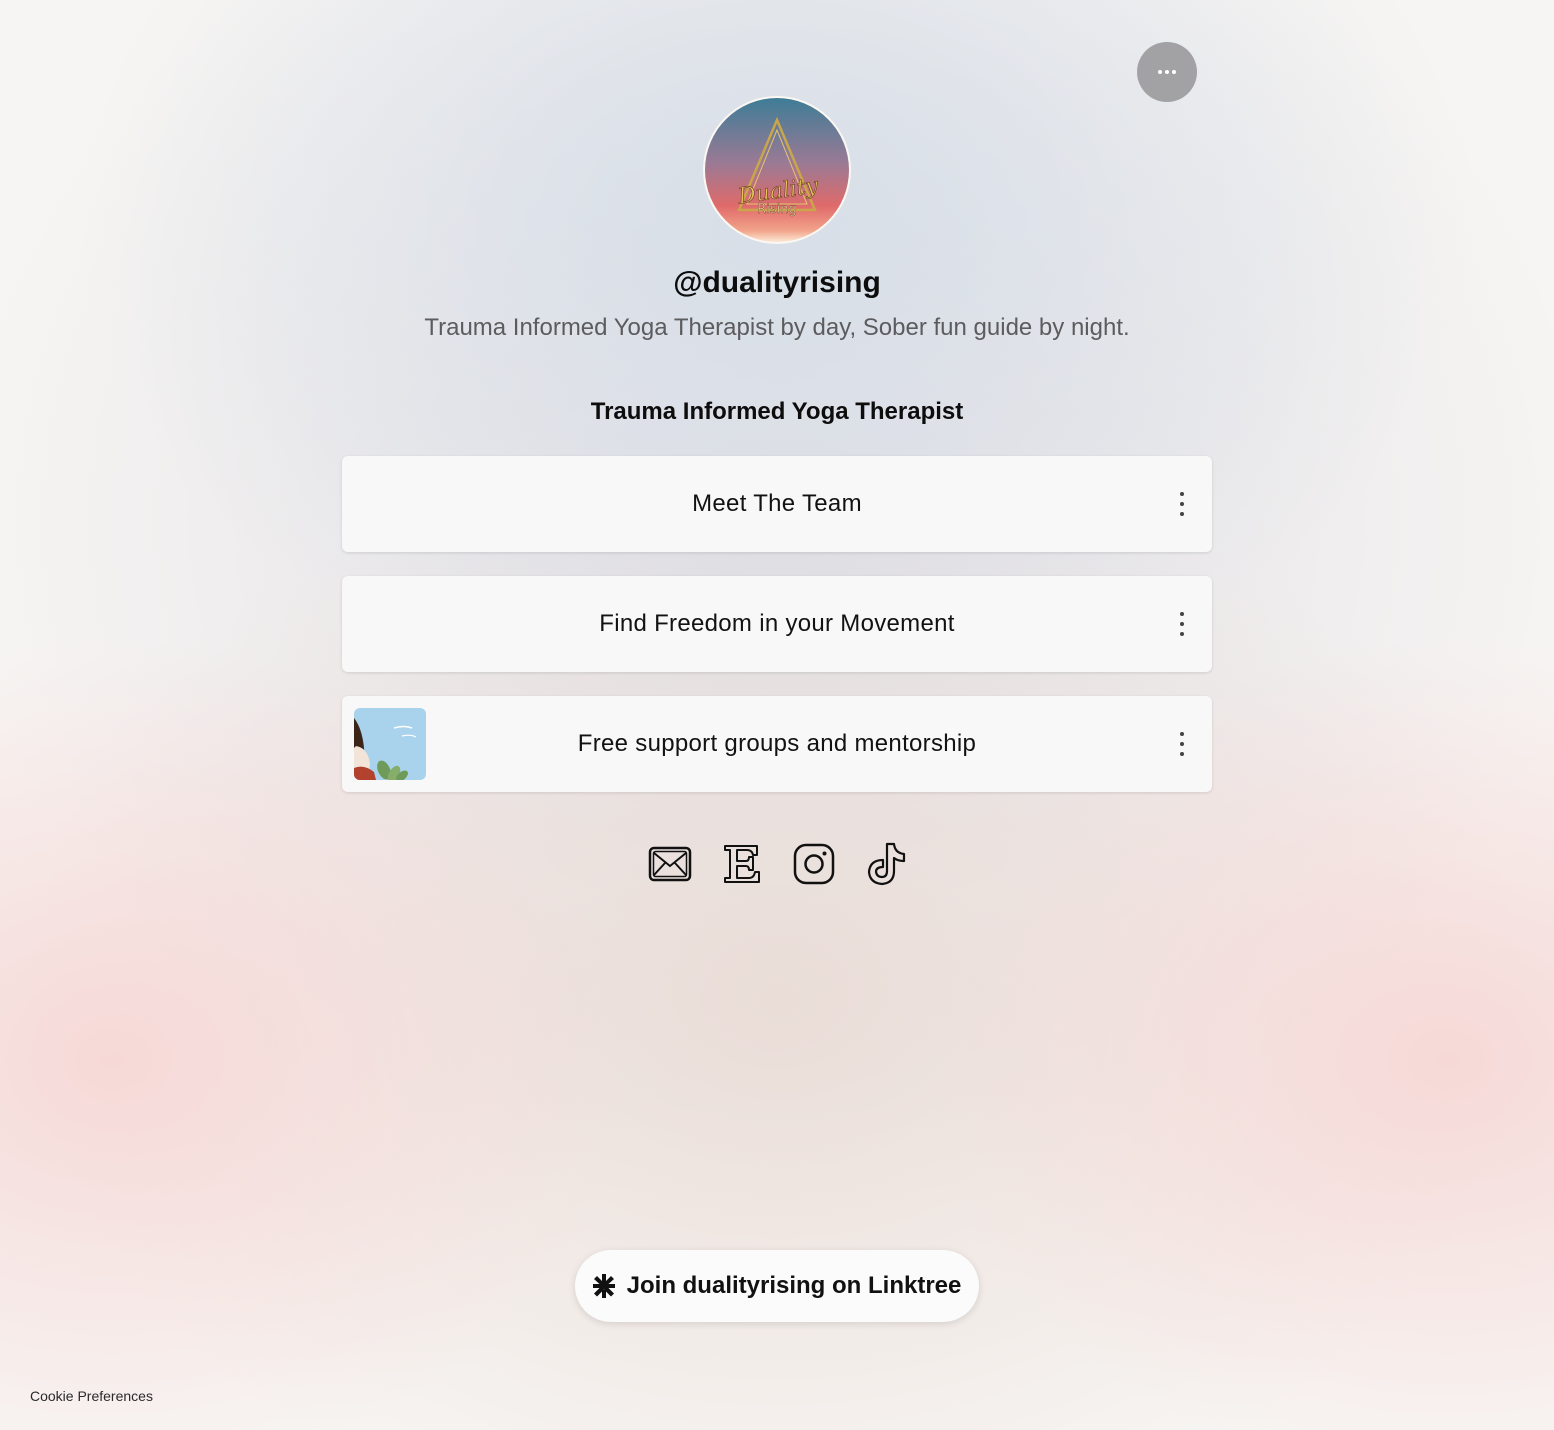  I want to click on etsy-icon, so click(742, 864).